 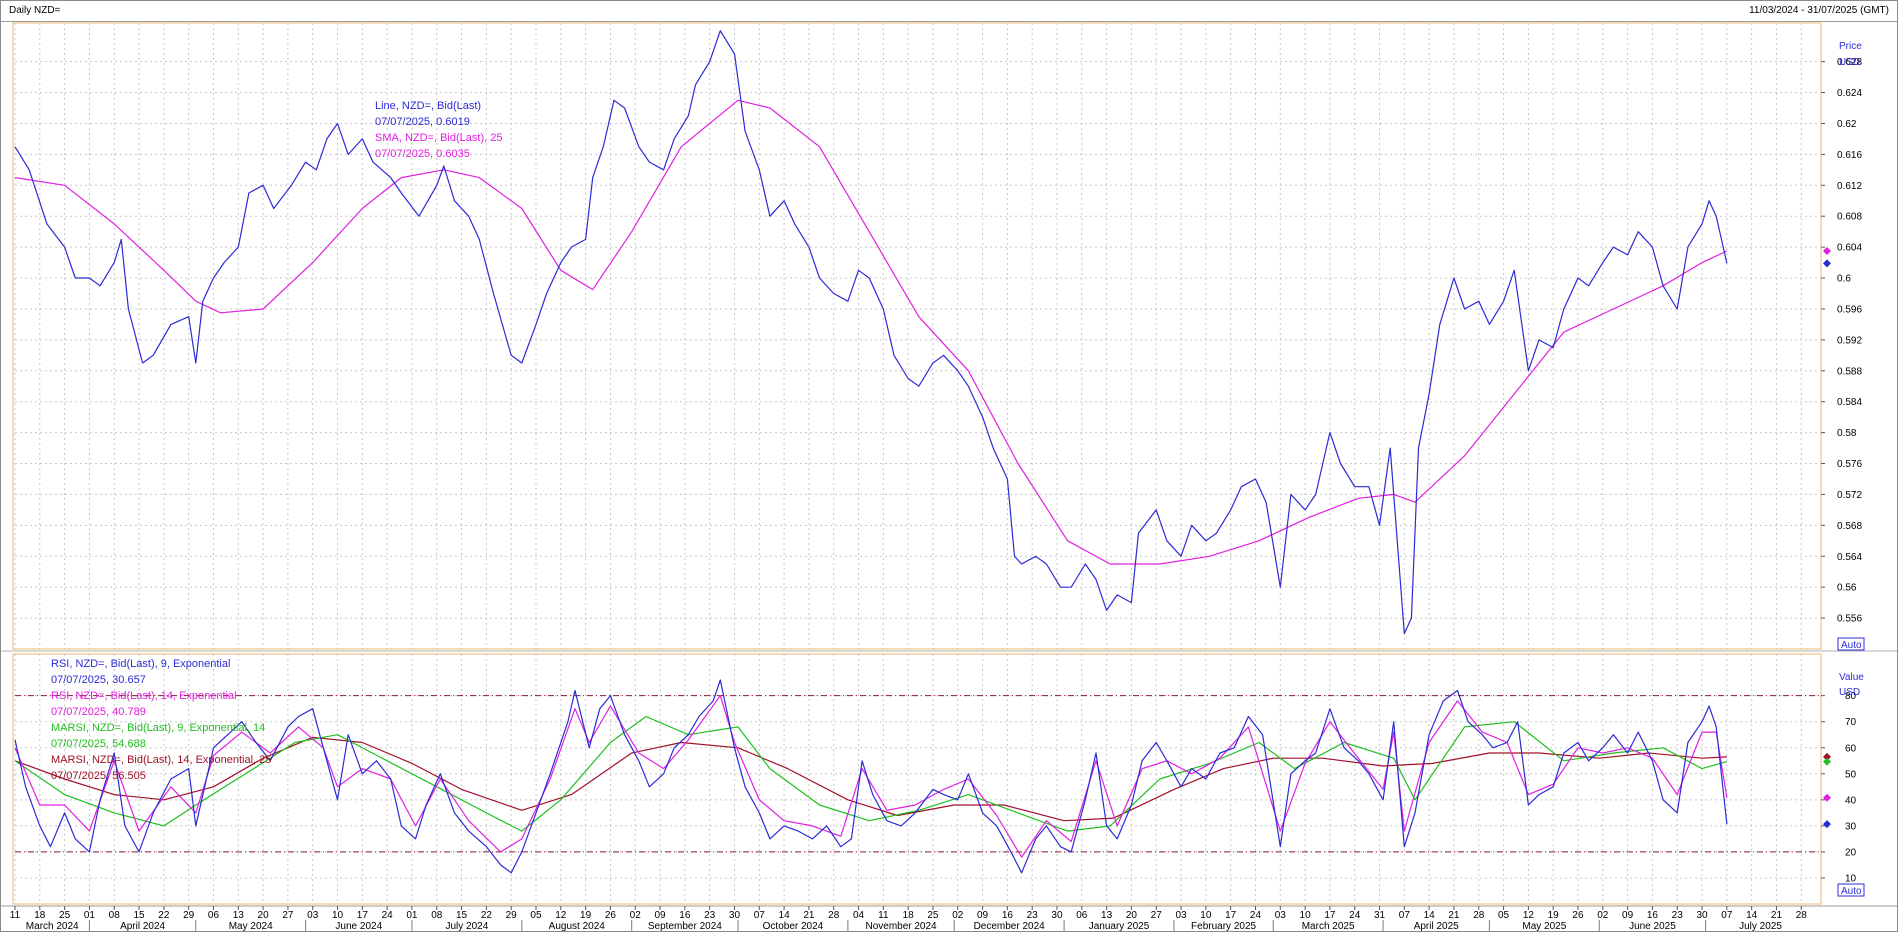 What do you see at coordinates (1849, 619) in the screenshot?
I see `price-tick-label: 0.556` at bounding box center [1849, 619].